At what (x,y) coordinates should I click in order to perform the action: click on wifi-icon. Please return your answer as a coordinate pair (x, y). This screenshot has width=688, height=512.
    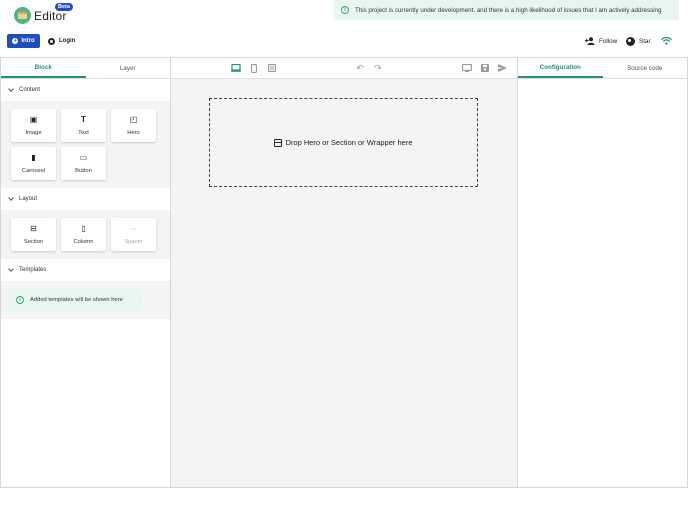
    Looking at the image, I should click on (666, 41).